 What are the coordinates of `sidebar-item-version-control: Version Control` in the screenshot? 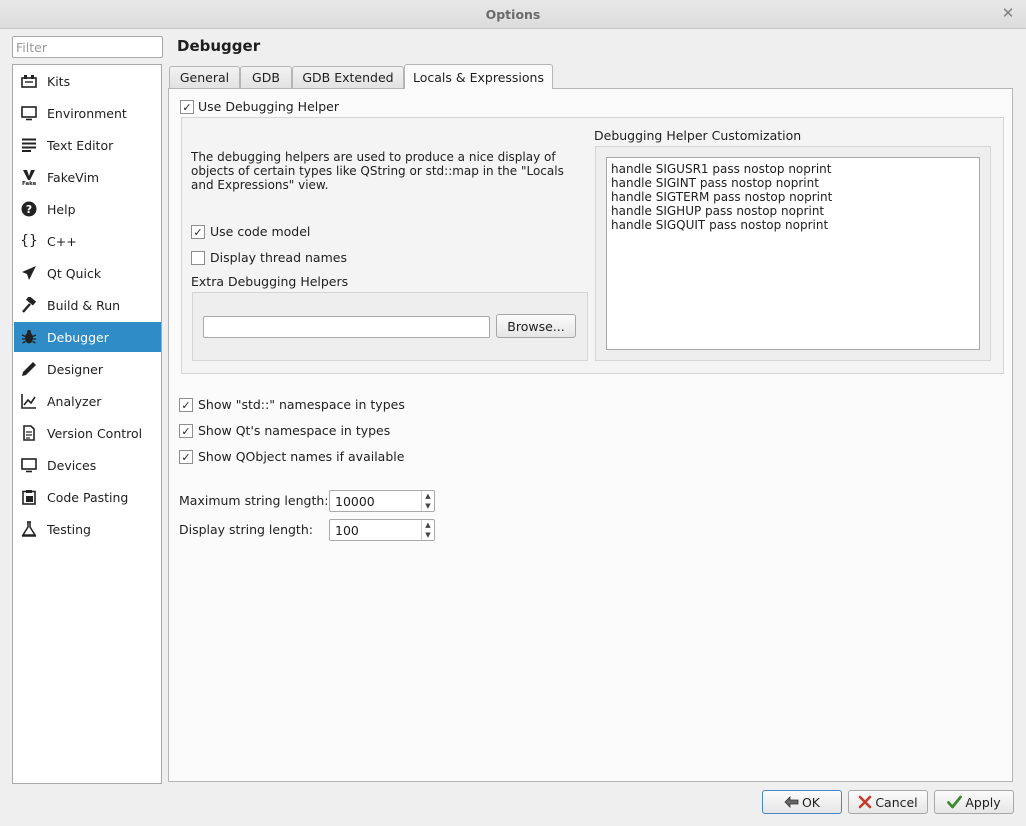 It's located at (87, 433).